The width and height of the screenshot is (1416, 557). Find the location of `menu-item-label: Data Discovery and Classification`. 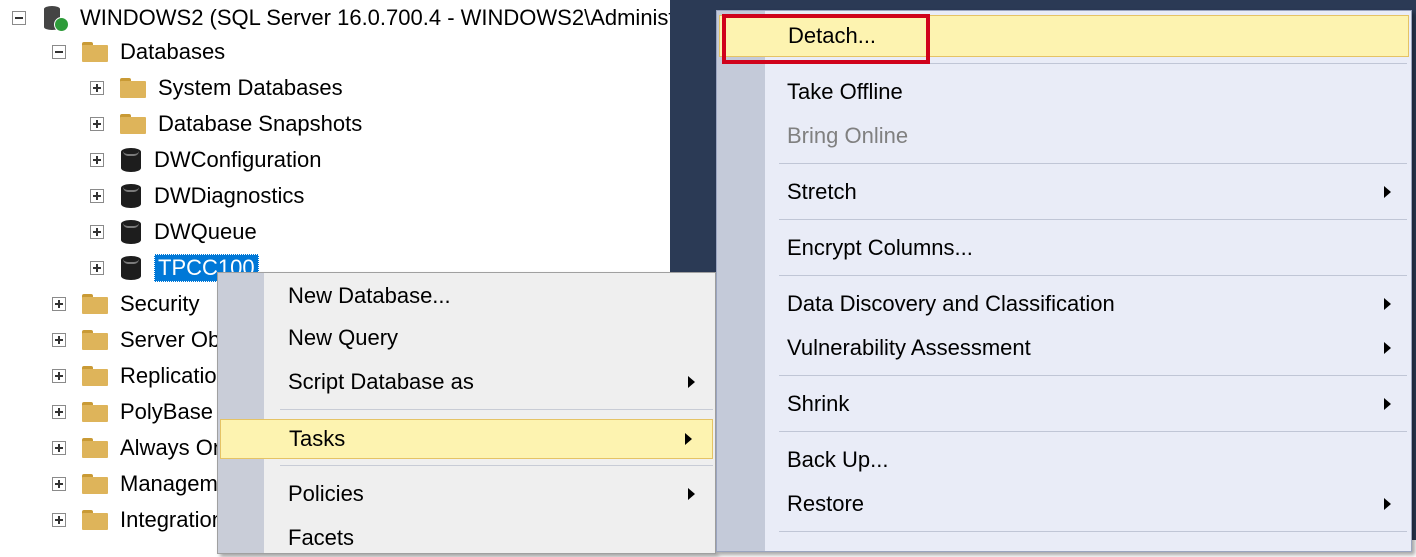

menu-item-label: Data Discovery and Classification is located at coordinates (951, 303).